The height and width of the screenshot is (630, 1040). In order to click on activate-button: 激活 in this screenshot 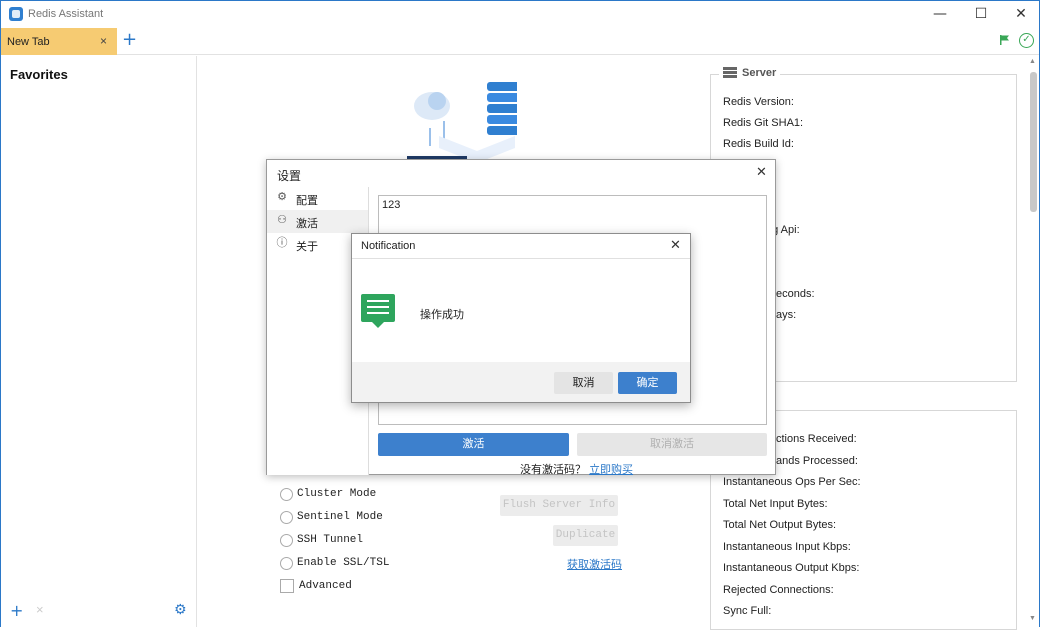, I will do `click(473, 444)`.